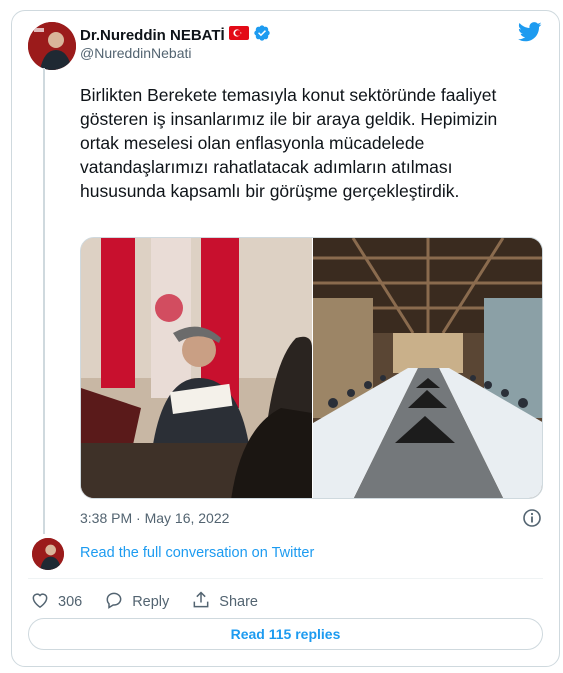 The image size is (563, 673). Describe the element at coordinates (201, 602) in the screenshot. I see `share-icon` at that location.